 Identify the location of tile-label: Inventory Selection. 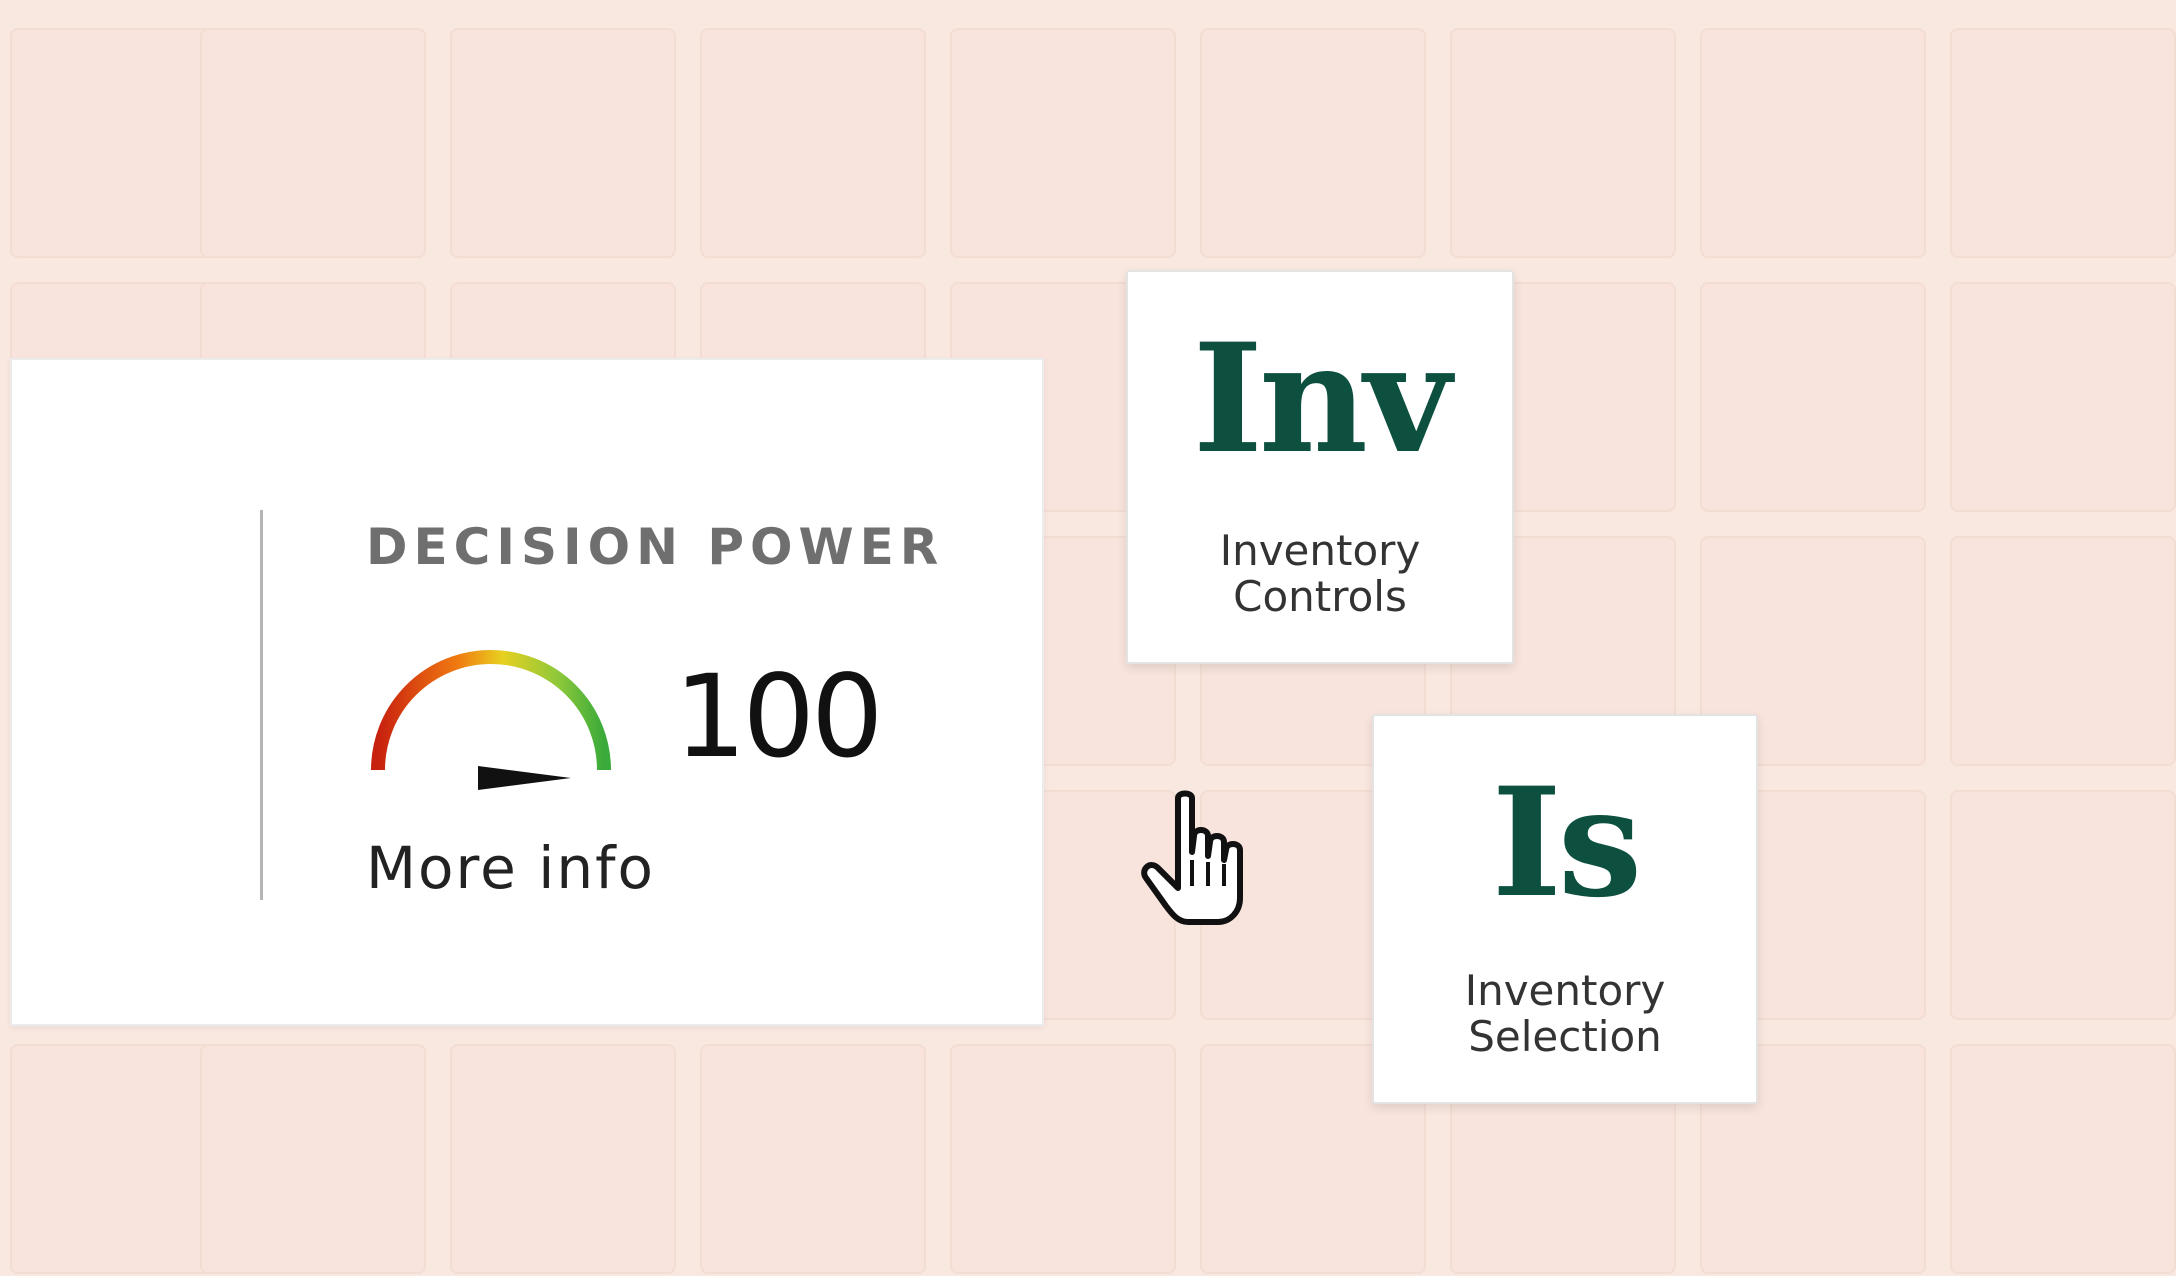
(1565, 1013).